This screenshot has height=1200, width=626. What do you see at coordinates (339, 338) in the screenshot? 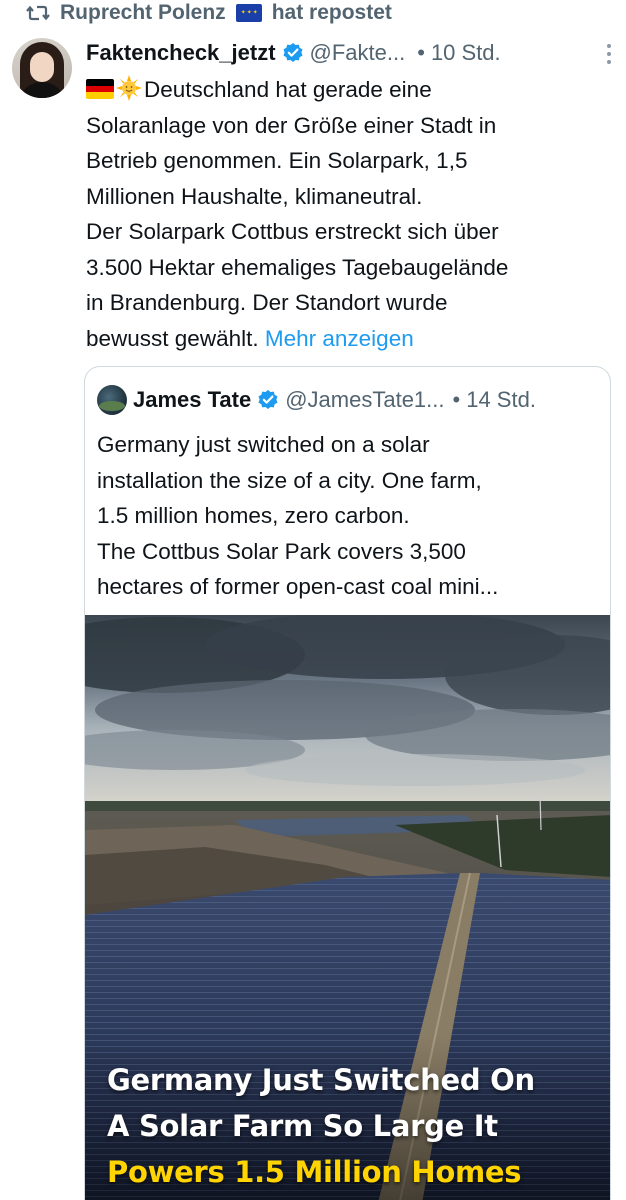
I see `show-more-link: Mehr anzeigen` at bounding box center [339, 338].